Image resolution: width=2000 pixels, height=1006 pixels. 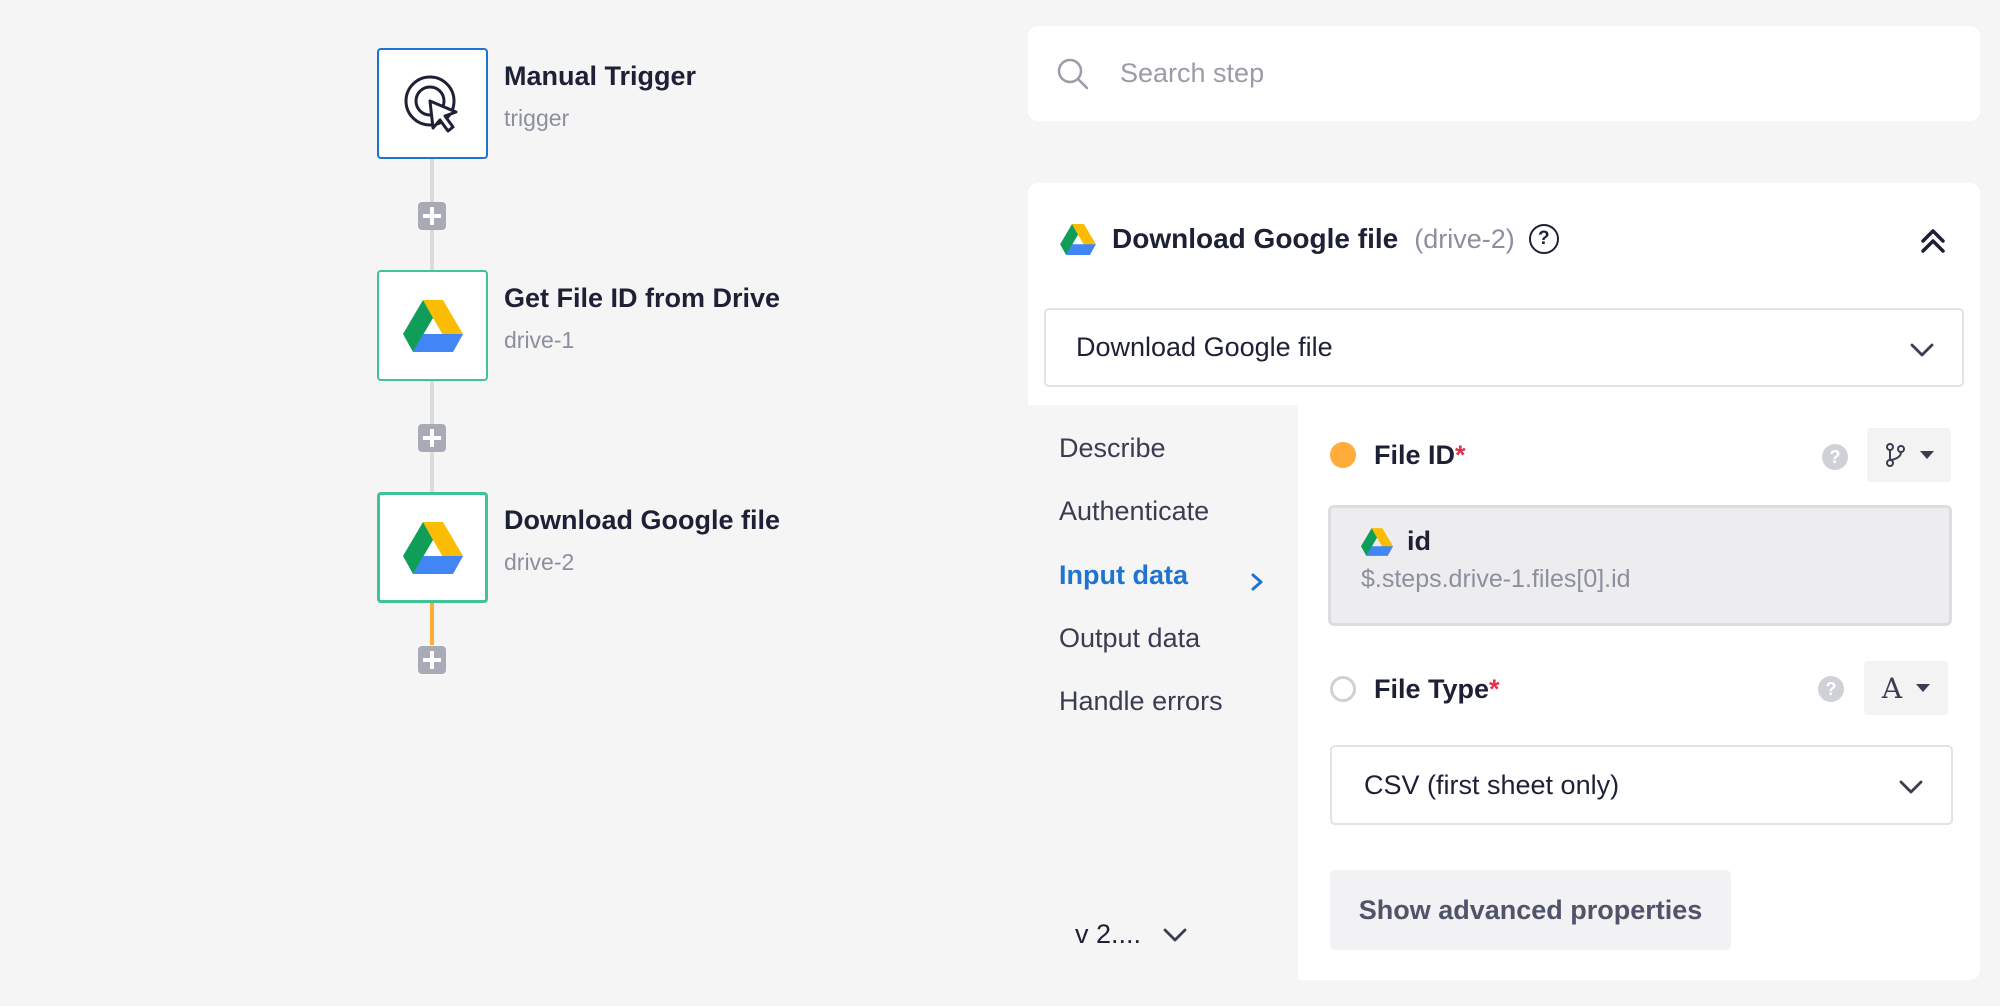 I want to click on pill-value-name: id, so click(x=1419, y=541).